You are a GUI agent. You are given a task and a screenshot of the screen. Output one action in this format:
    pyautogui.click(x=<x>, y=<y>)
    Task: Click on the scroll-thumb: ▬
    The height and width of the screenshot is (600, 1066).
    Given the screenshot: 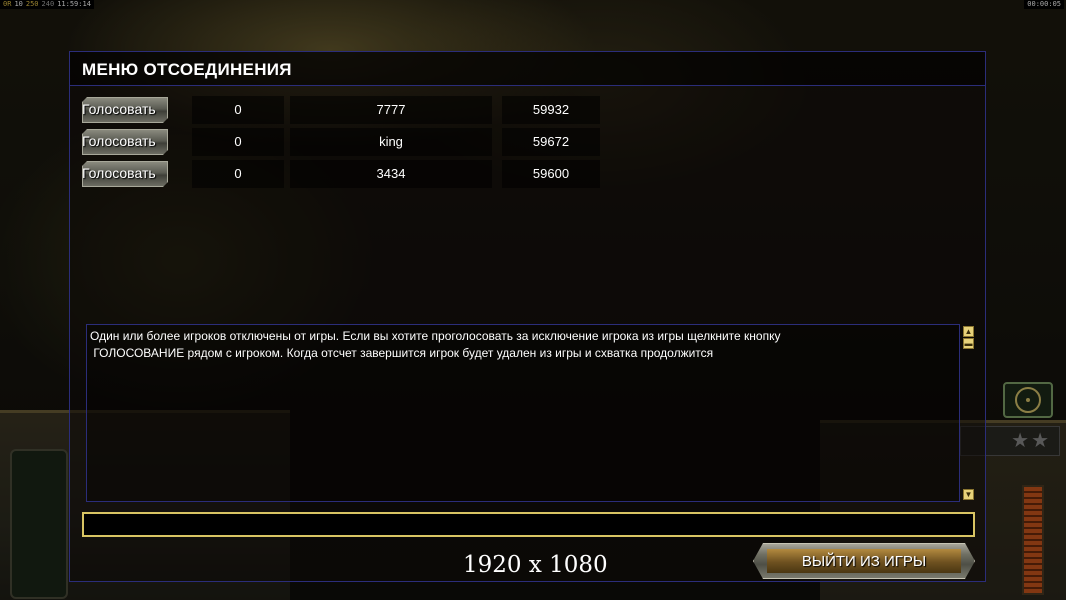 What is the action you would take?
    pyautogui.click(x=968, y=343)
    